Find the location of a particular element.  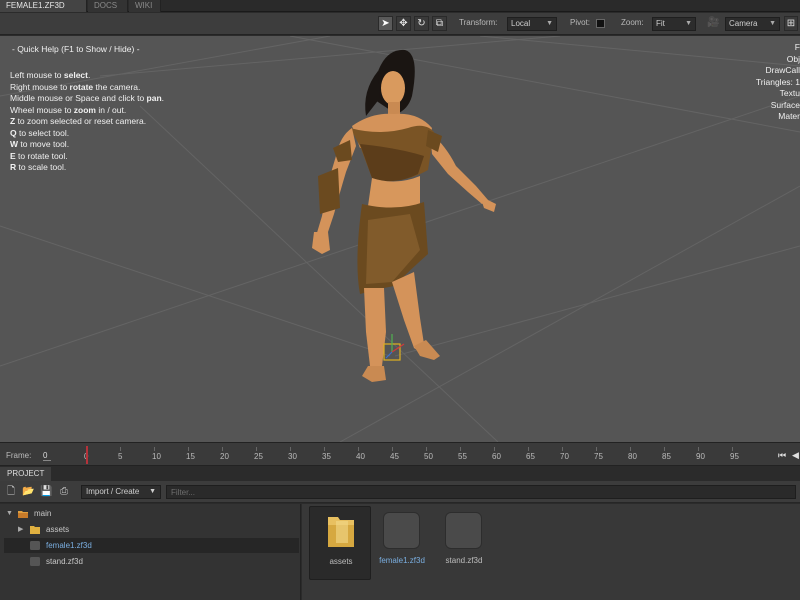

asset-item-stand: stand.zf3d is located at coordinates (464, 543).